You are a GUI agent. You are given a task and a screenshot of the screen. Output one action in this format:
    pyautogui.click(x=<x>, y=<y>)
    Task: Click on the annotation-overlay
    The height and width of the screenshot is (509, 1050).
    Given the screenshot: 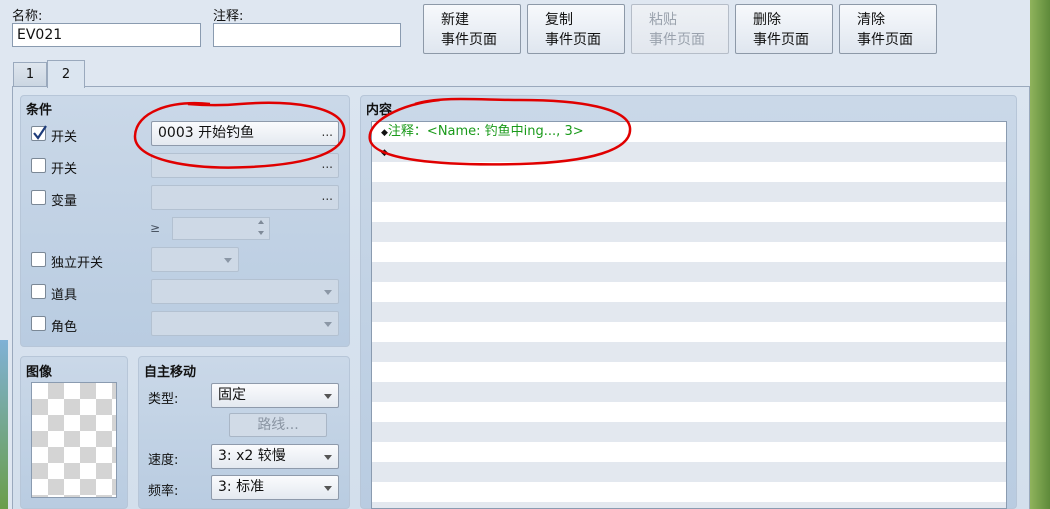 What is the action you would take?
    pyautogui.click(x=382, y=133)
    